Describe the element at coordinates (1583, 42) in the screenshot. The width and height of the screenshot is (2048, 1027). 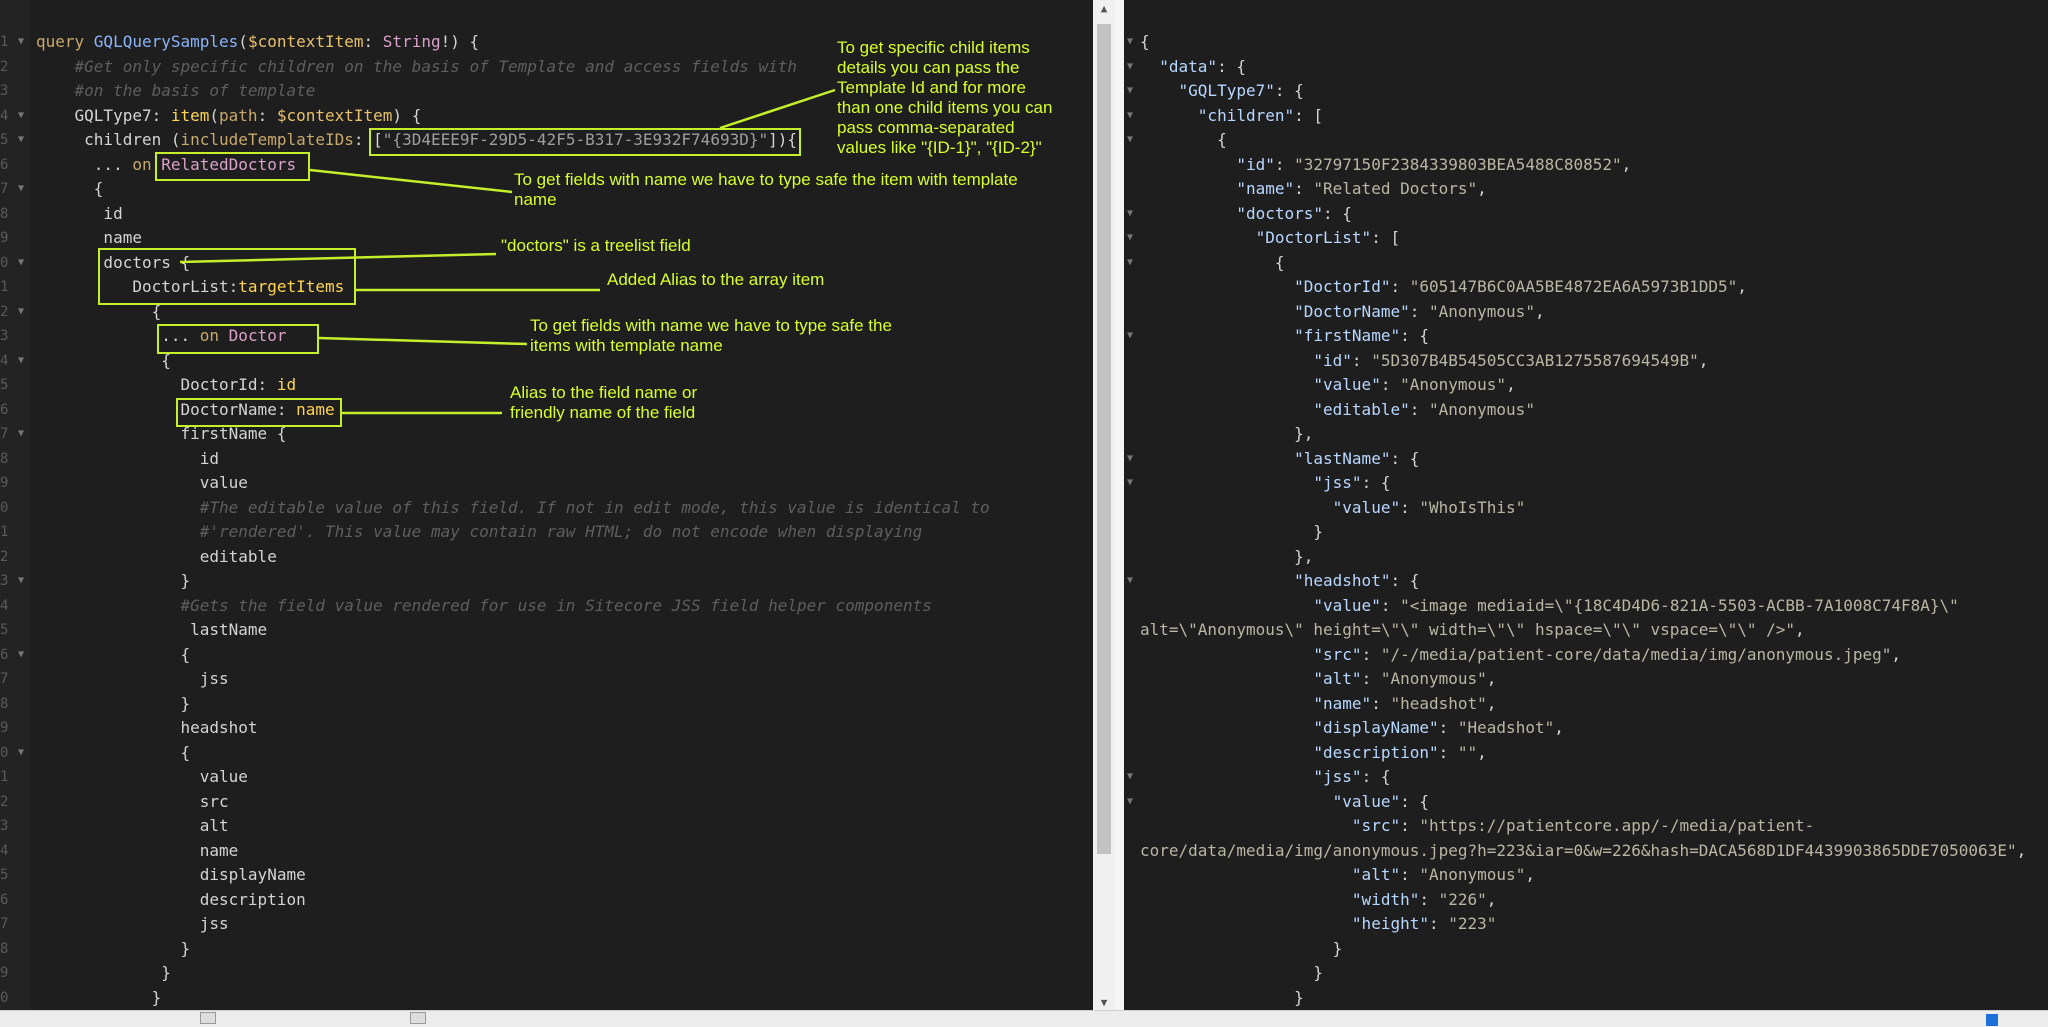
I see `result-line: {` at that location.